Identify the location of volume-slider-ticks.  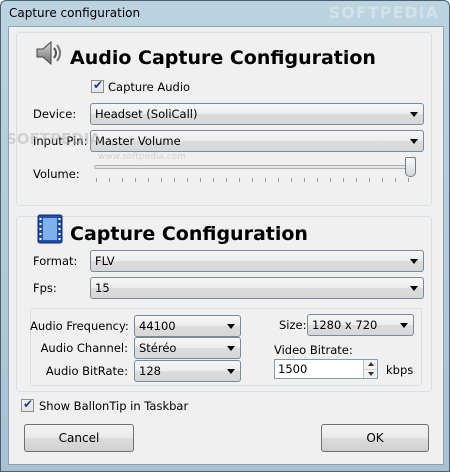
(253, 180).